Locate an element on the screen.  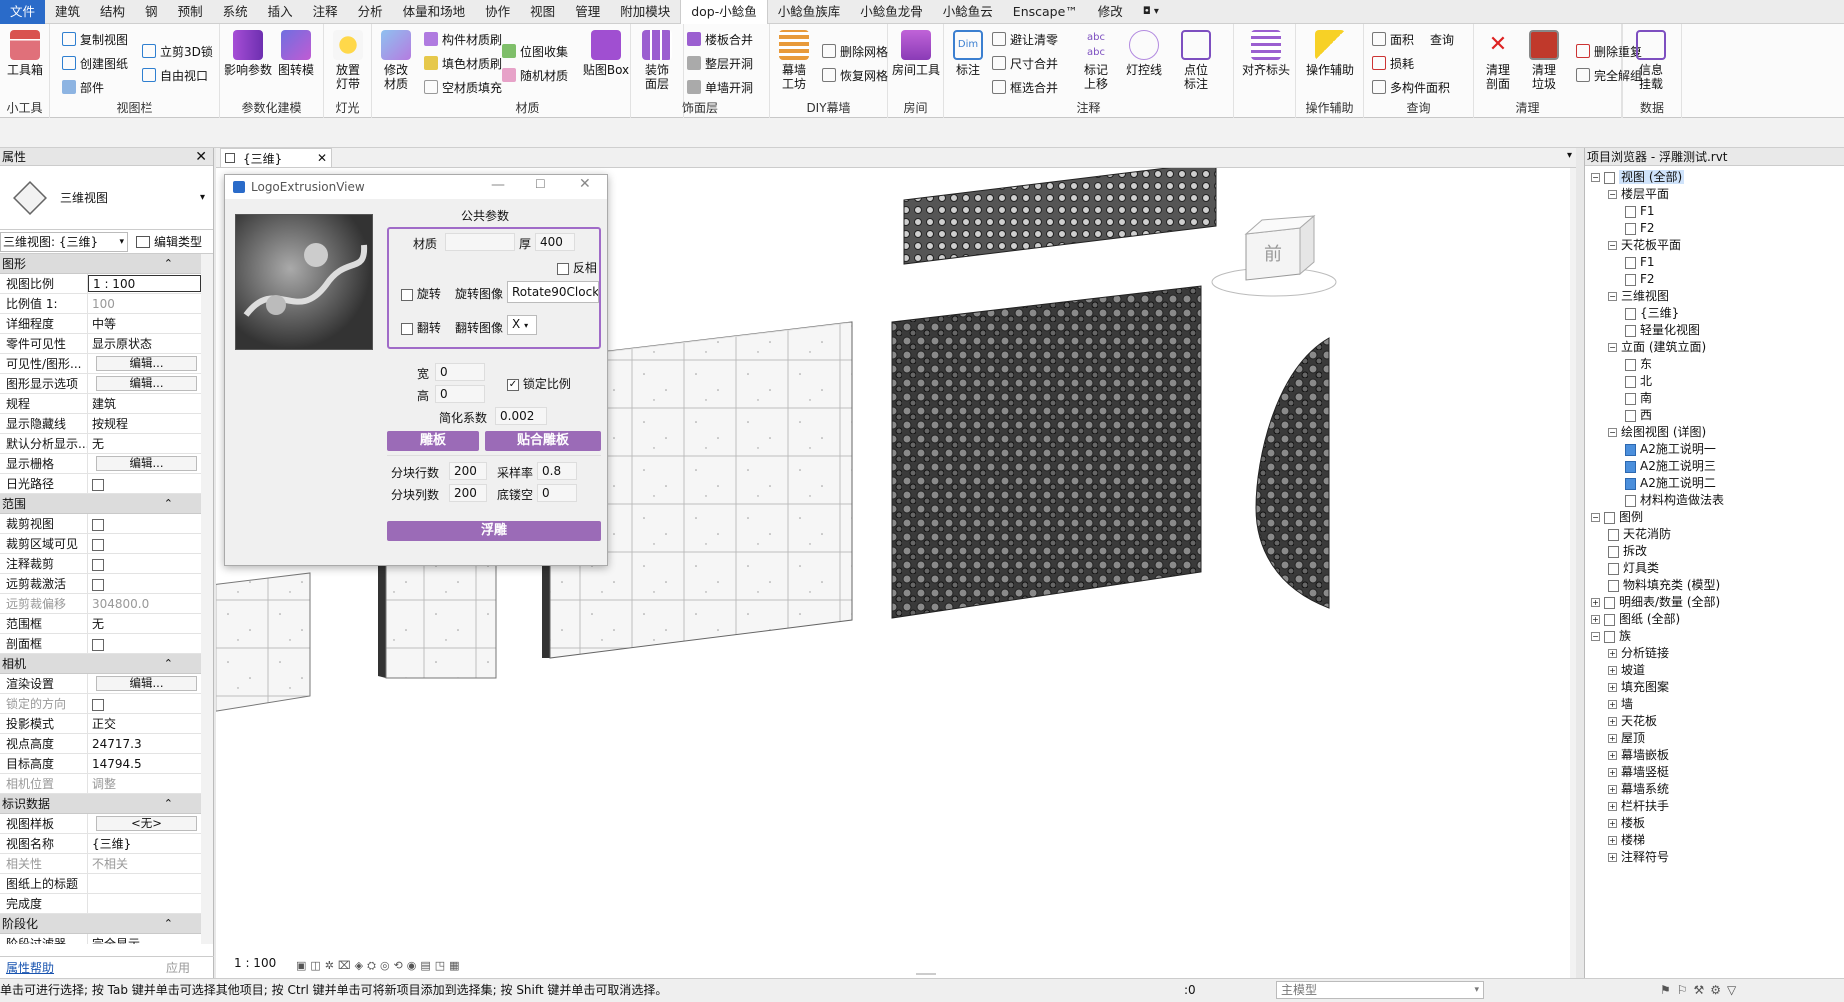
toolbox-button: 工具箱 is located at coordinates (25, 53).